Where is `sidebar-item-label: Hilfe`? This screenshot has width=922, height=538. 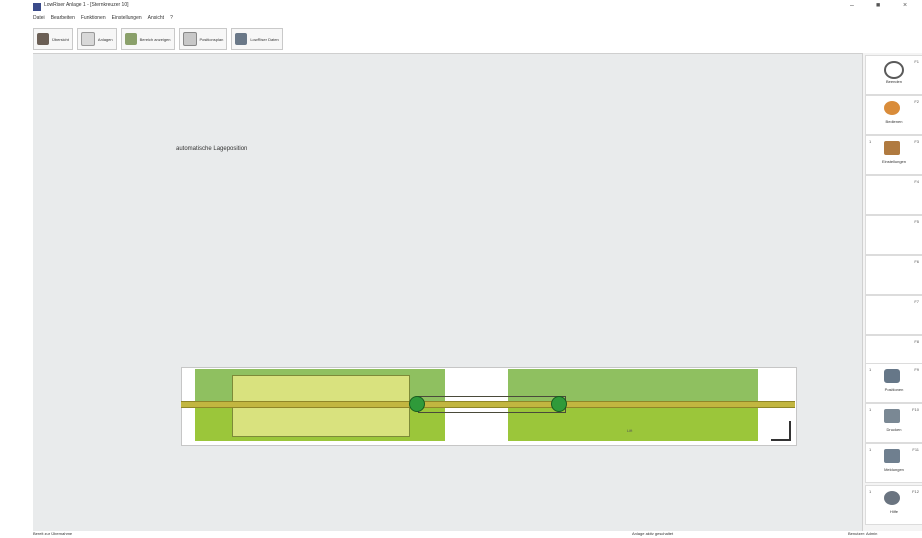
sidebar-item-label: Hilfe is located at coordinates (893, 511).